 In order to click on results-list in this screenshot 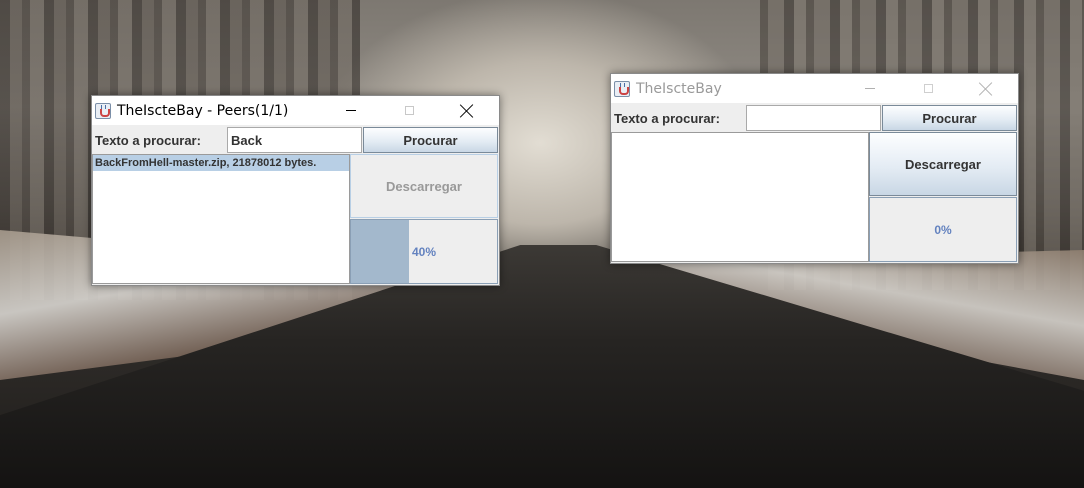, I will do `click(740, 197)`.